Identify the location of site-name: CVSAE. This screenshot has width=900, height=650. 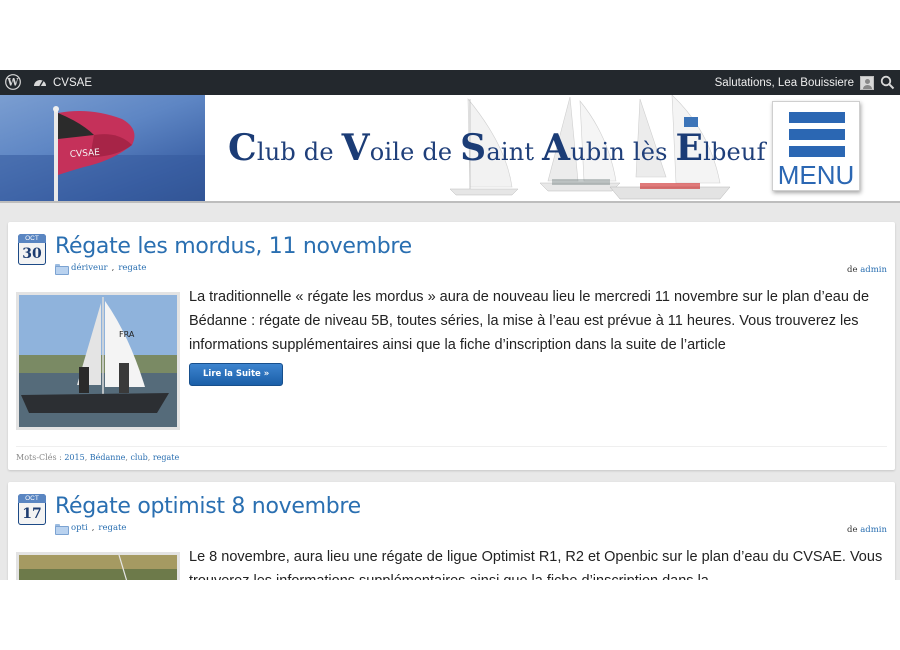
(72, 82).